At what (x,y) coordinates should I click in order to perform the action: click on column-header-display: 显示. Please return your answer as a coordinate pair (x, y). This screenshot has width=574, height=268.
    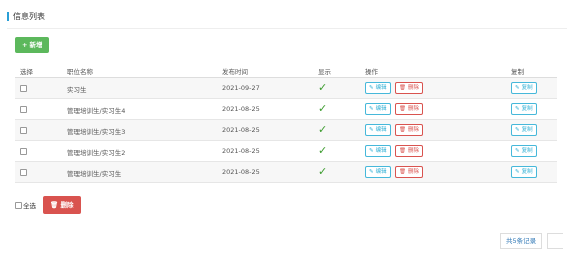
    Looking at the image, I should click on (324, 72).